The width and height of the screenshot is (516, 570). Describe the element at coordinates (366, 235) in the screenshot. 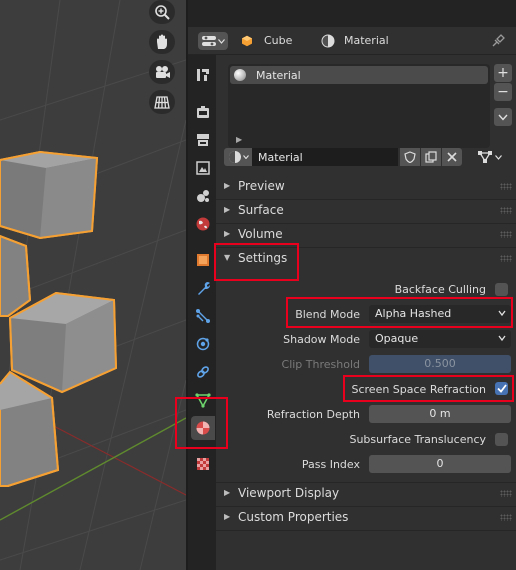

I see `panel-volume: ▶ Volume` at that location.